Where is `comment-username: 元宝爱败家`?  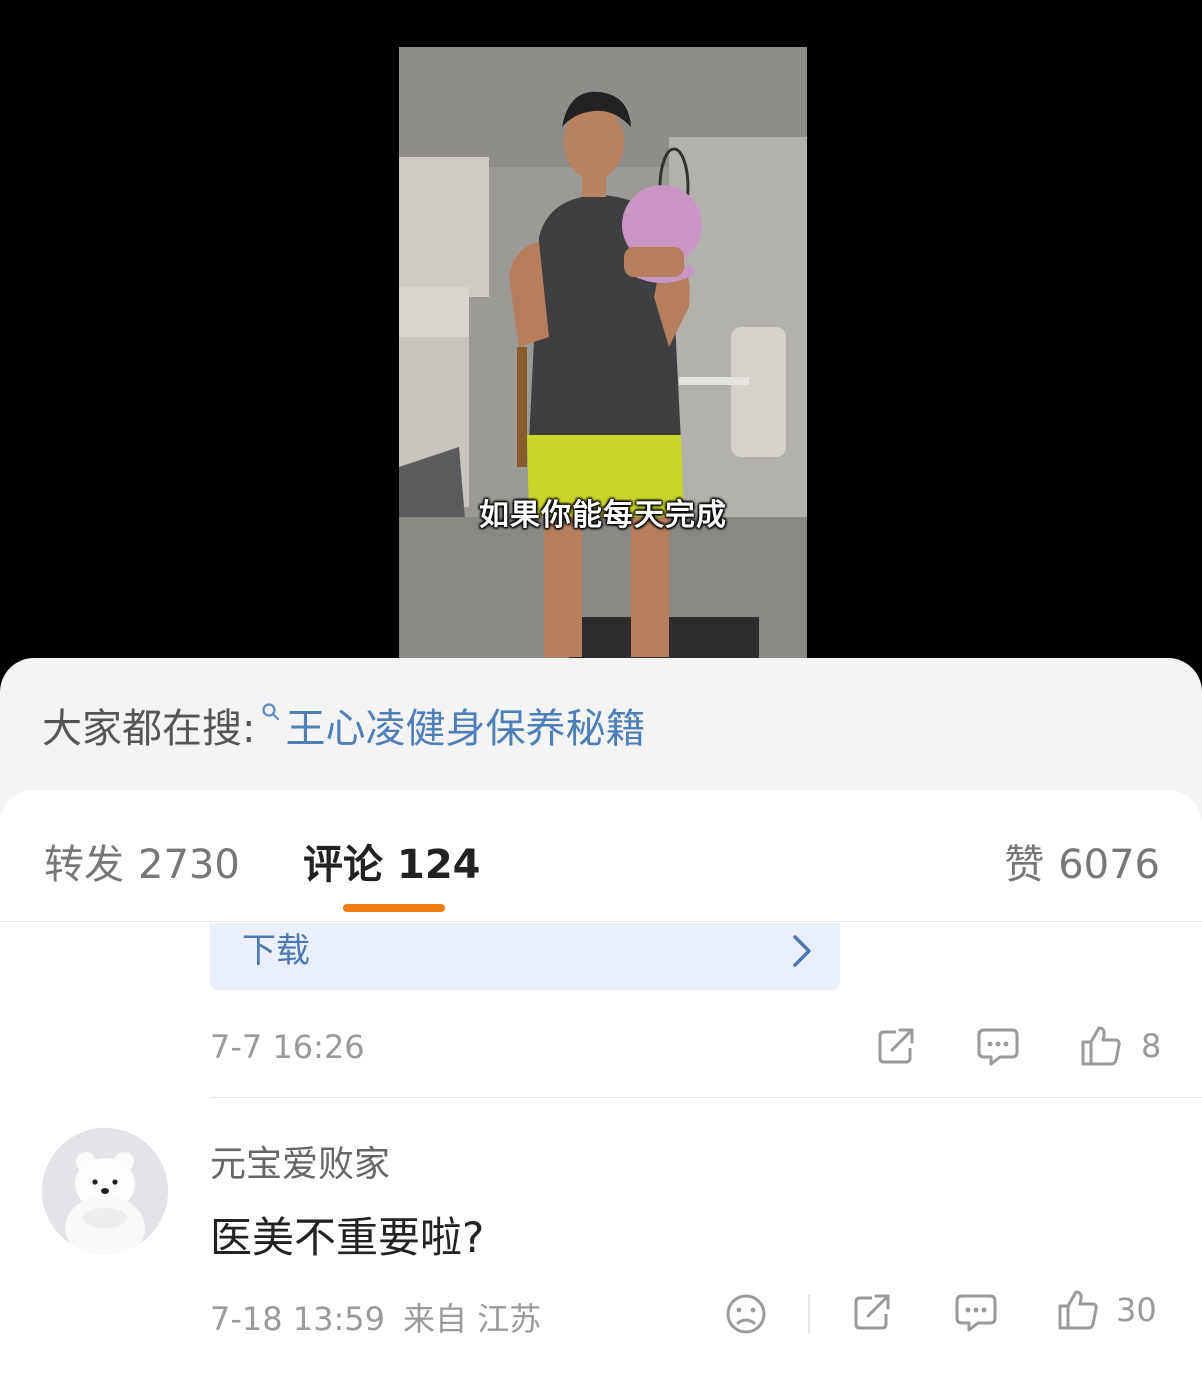 comment-username: 元宝爱败家 is located at coordinates (300, 1161).